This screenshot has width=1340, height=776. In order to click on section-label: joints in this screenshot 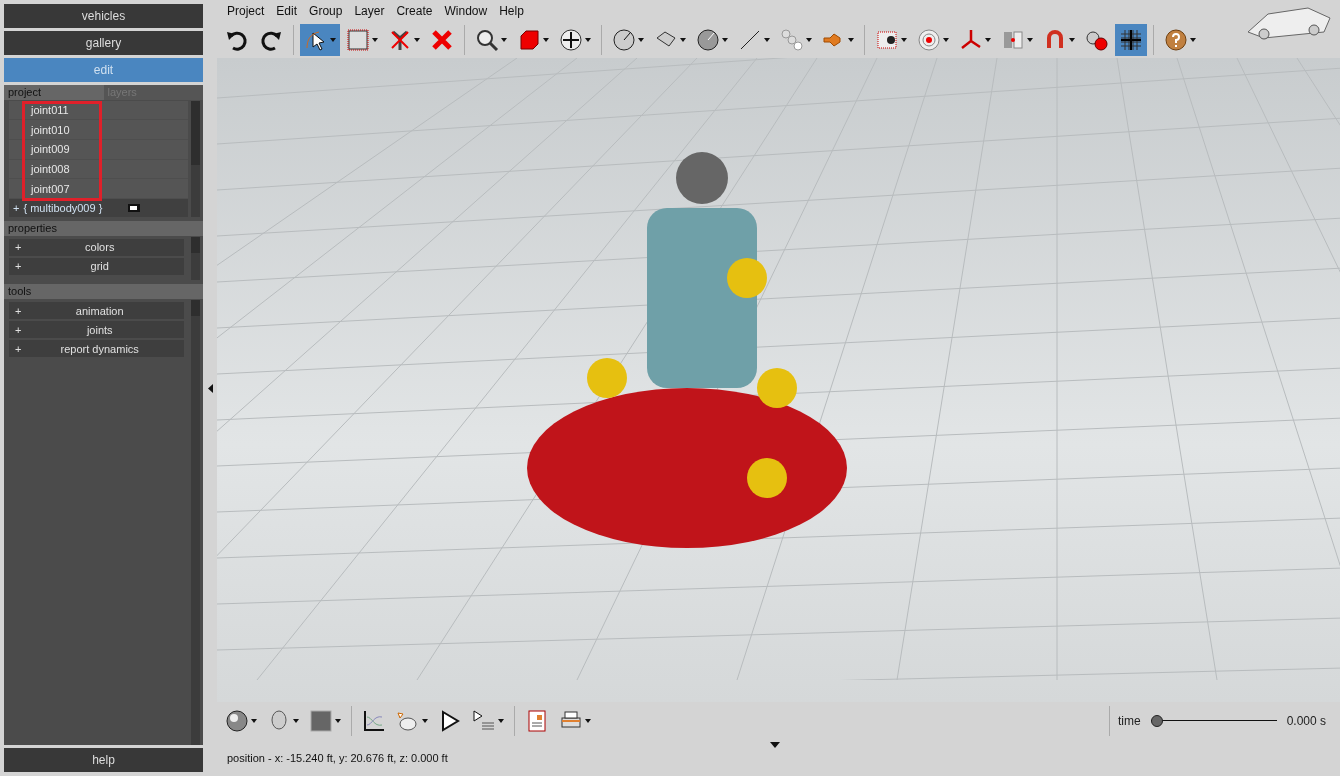, I will do `click(99, 329)`.